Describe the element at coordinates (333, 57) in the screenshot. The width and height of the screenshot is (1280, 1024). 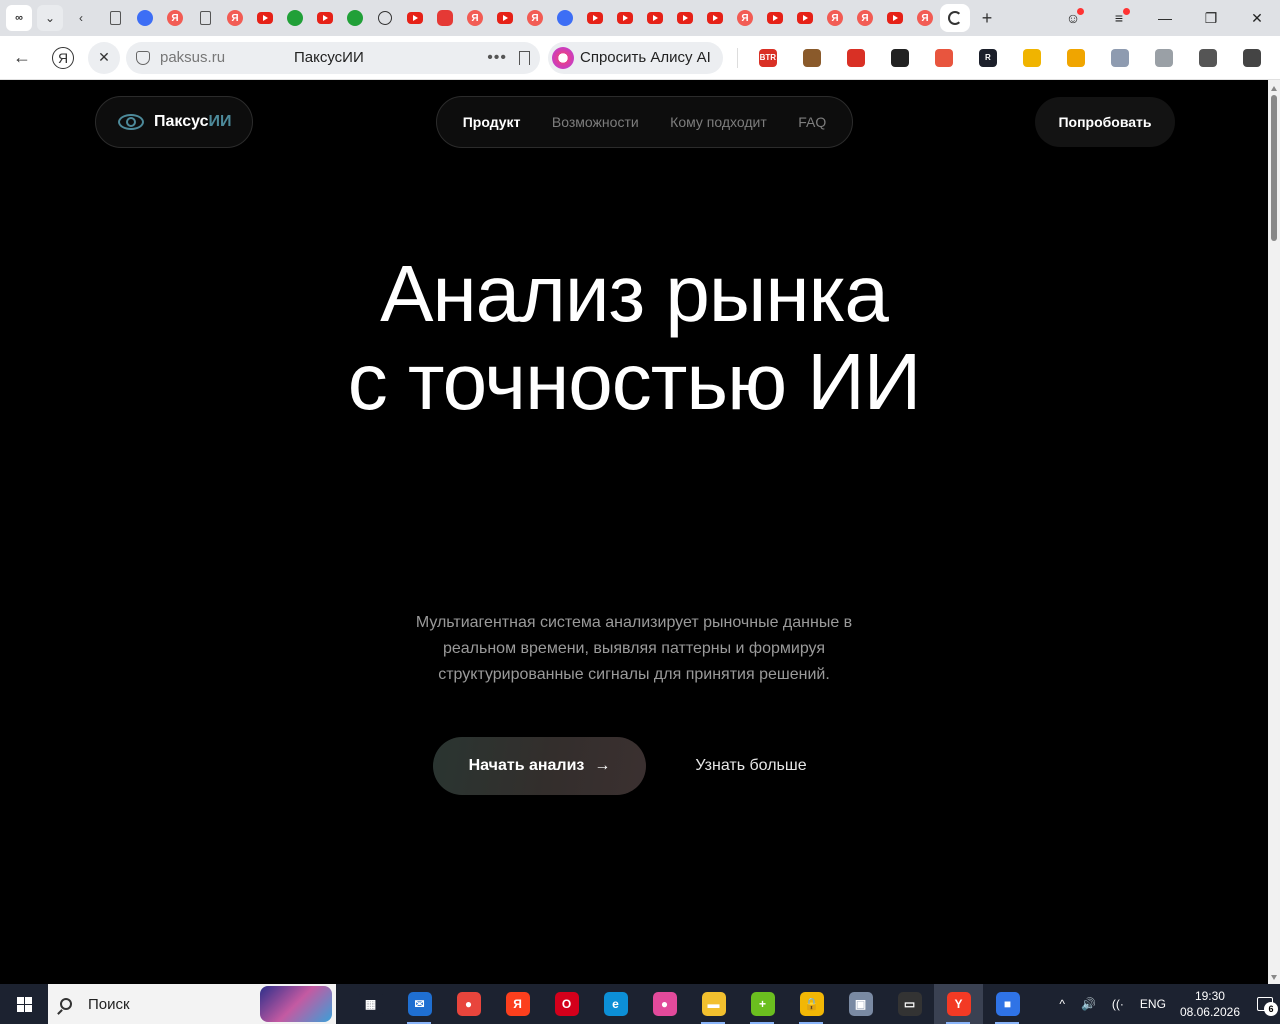
I see `url-input: paksus.ru ПаксусИИ •••` at that location.